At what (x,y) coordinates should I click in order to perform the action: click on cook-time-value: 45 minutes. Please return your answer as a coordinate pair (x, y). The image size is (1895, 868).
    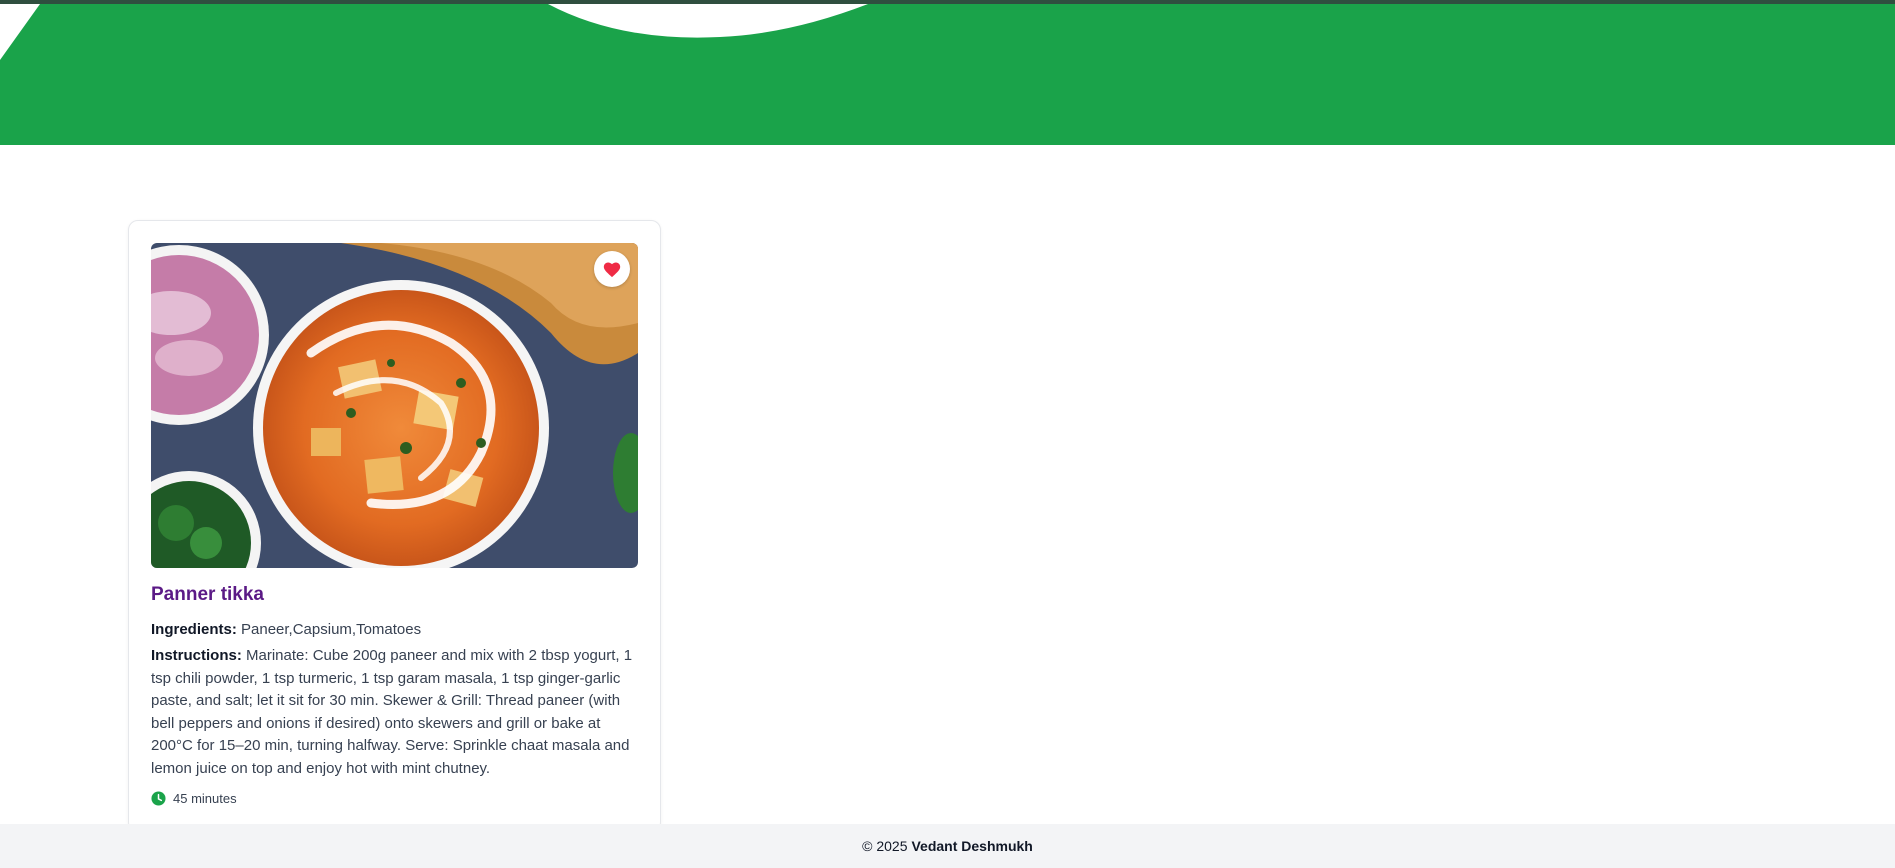
    Looking at the image, I should click on (205, 798).